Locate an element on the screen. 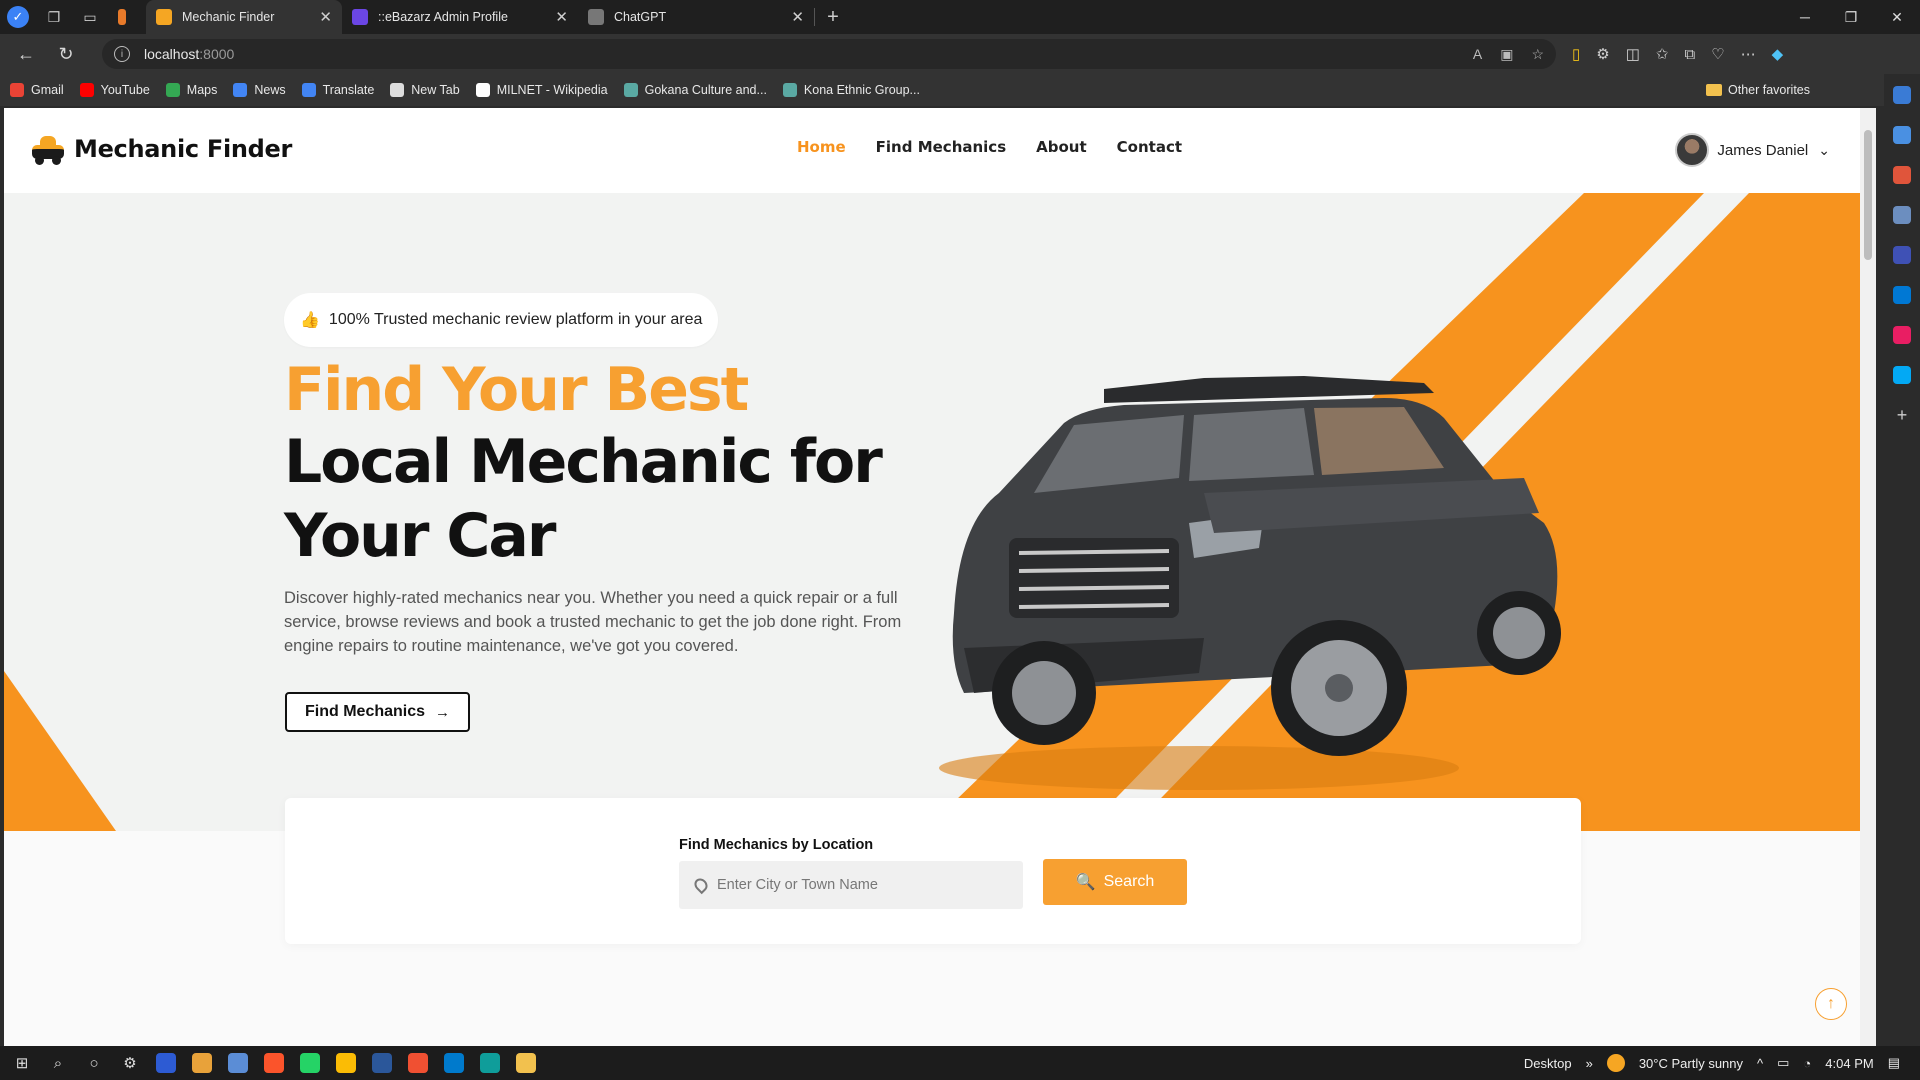 This screenshot has height=1080, width=1920. immersive-reader-icon: ▣ is located at coordinates (1506, 54).